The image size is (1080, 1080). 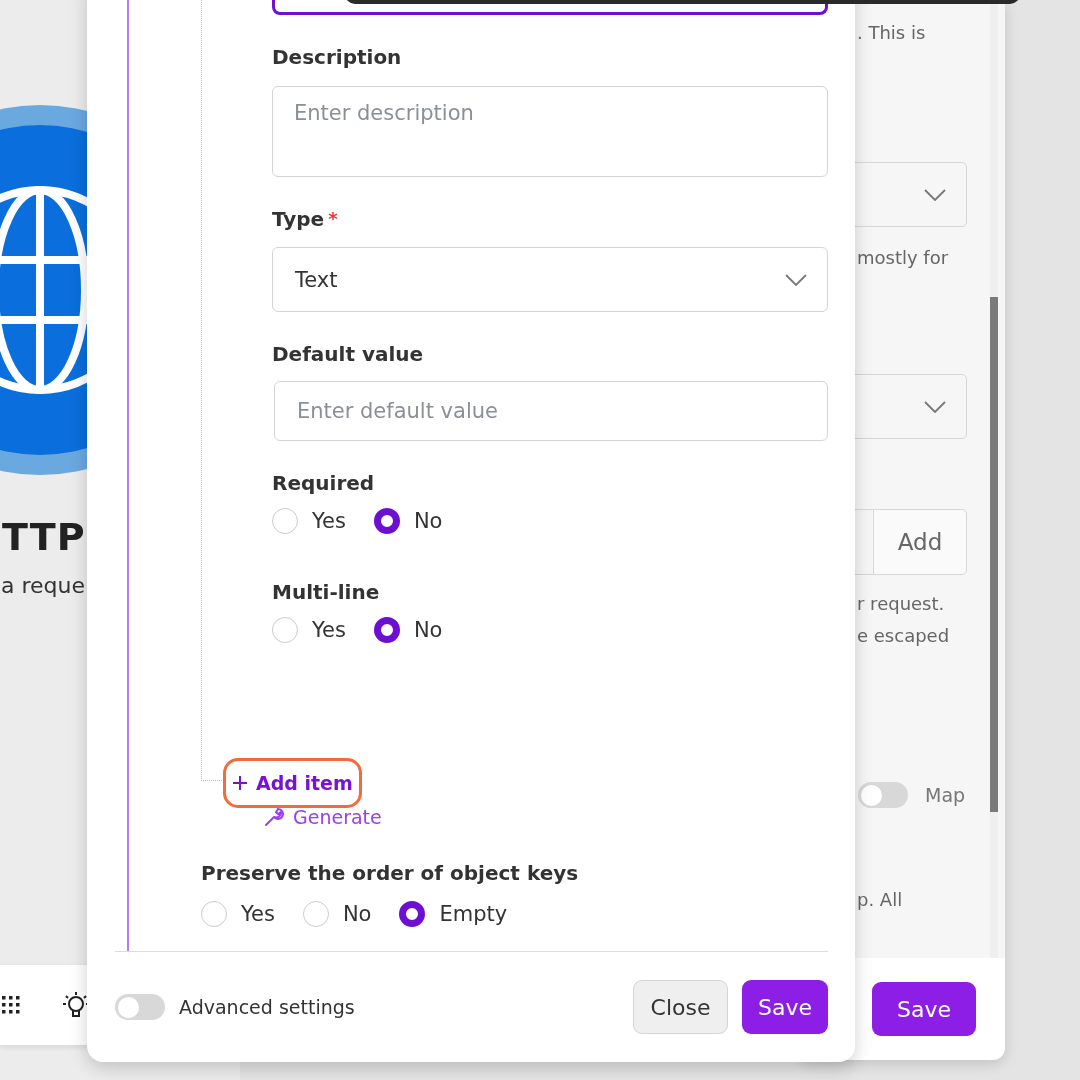 I want to click on radio-option: Empty, so click(x=453, y=914).